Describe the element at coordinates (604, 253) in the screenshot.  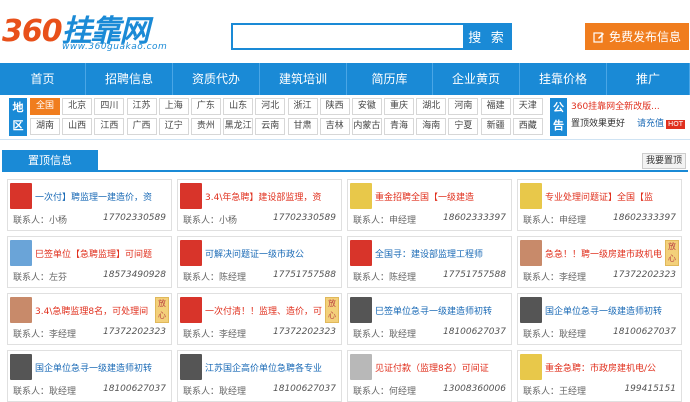
I see `listing-title: 急急！！聘一级房建市政机电` at that location.